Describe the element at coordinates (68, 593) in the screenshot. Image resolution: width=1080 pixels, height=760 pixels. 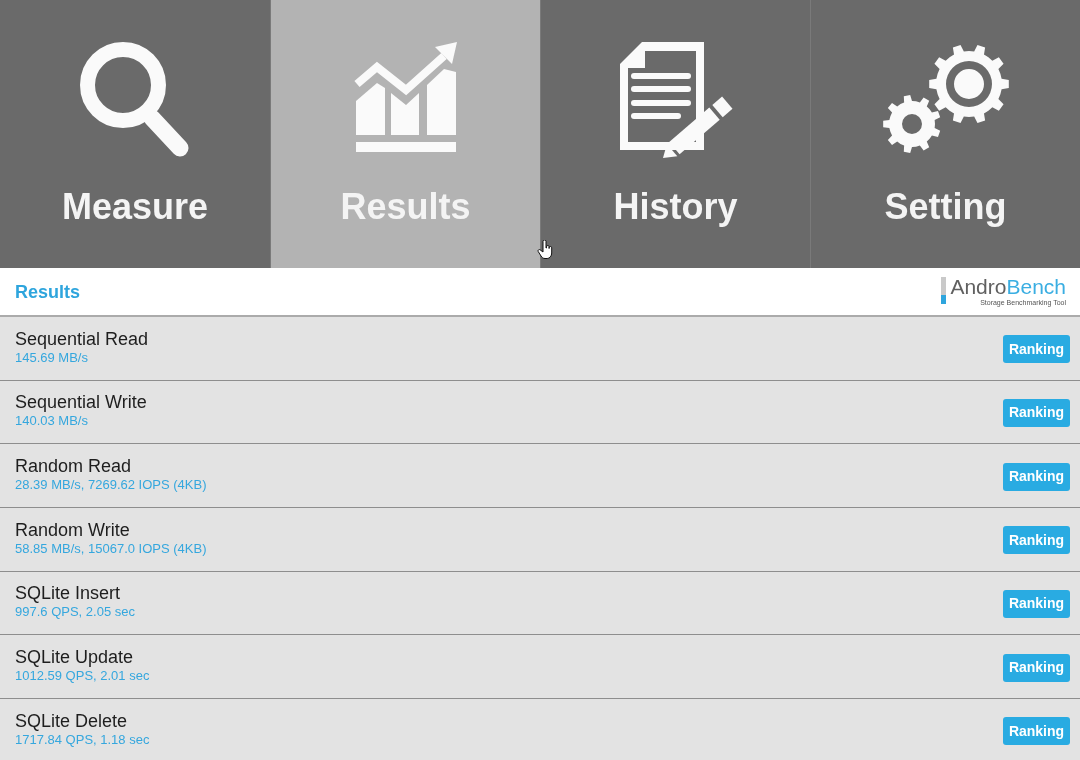
I see `result-name: SQLite Insert` at that location.